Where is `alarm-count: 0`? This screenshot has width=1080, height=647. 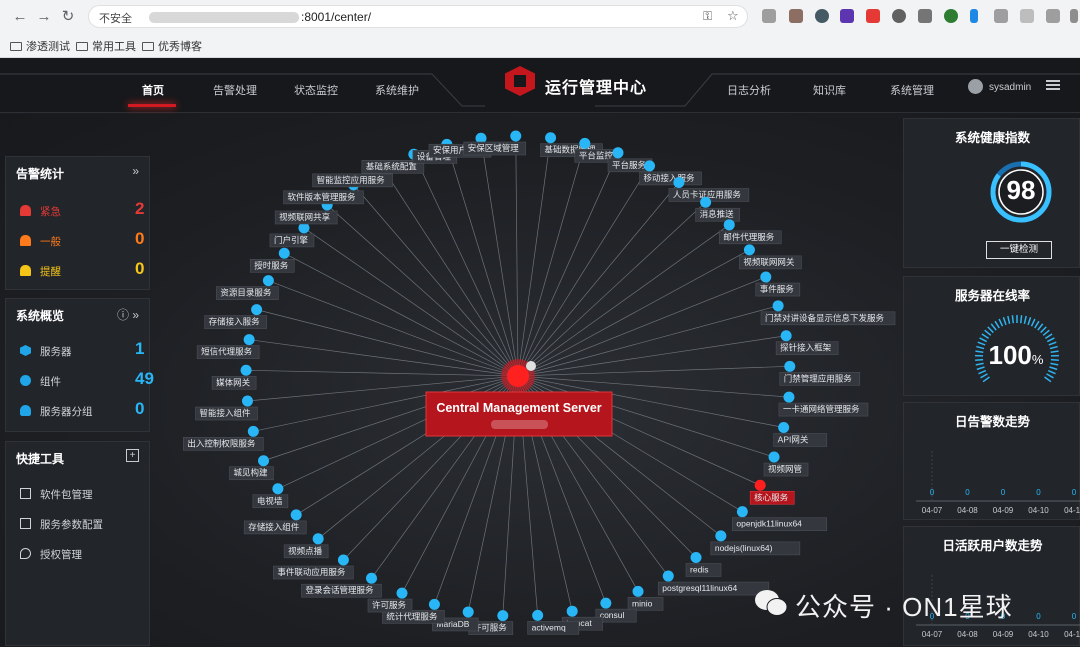
alarm-count: 0 is located at coordinates (139, 239).